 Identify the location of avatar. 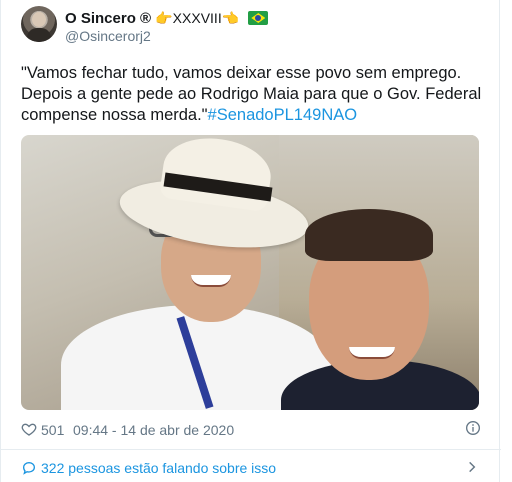
(39, 24).